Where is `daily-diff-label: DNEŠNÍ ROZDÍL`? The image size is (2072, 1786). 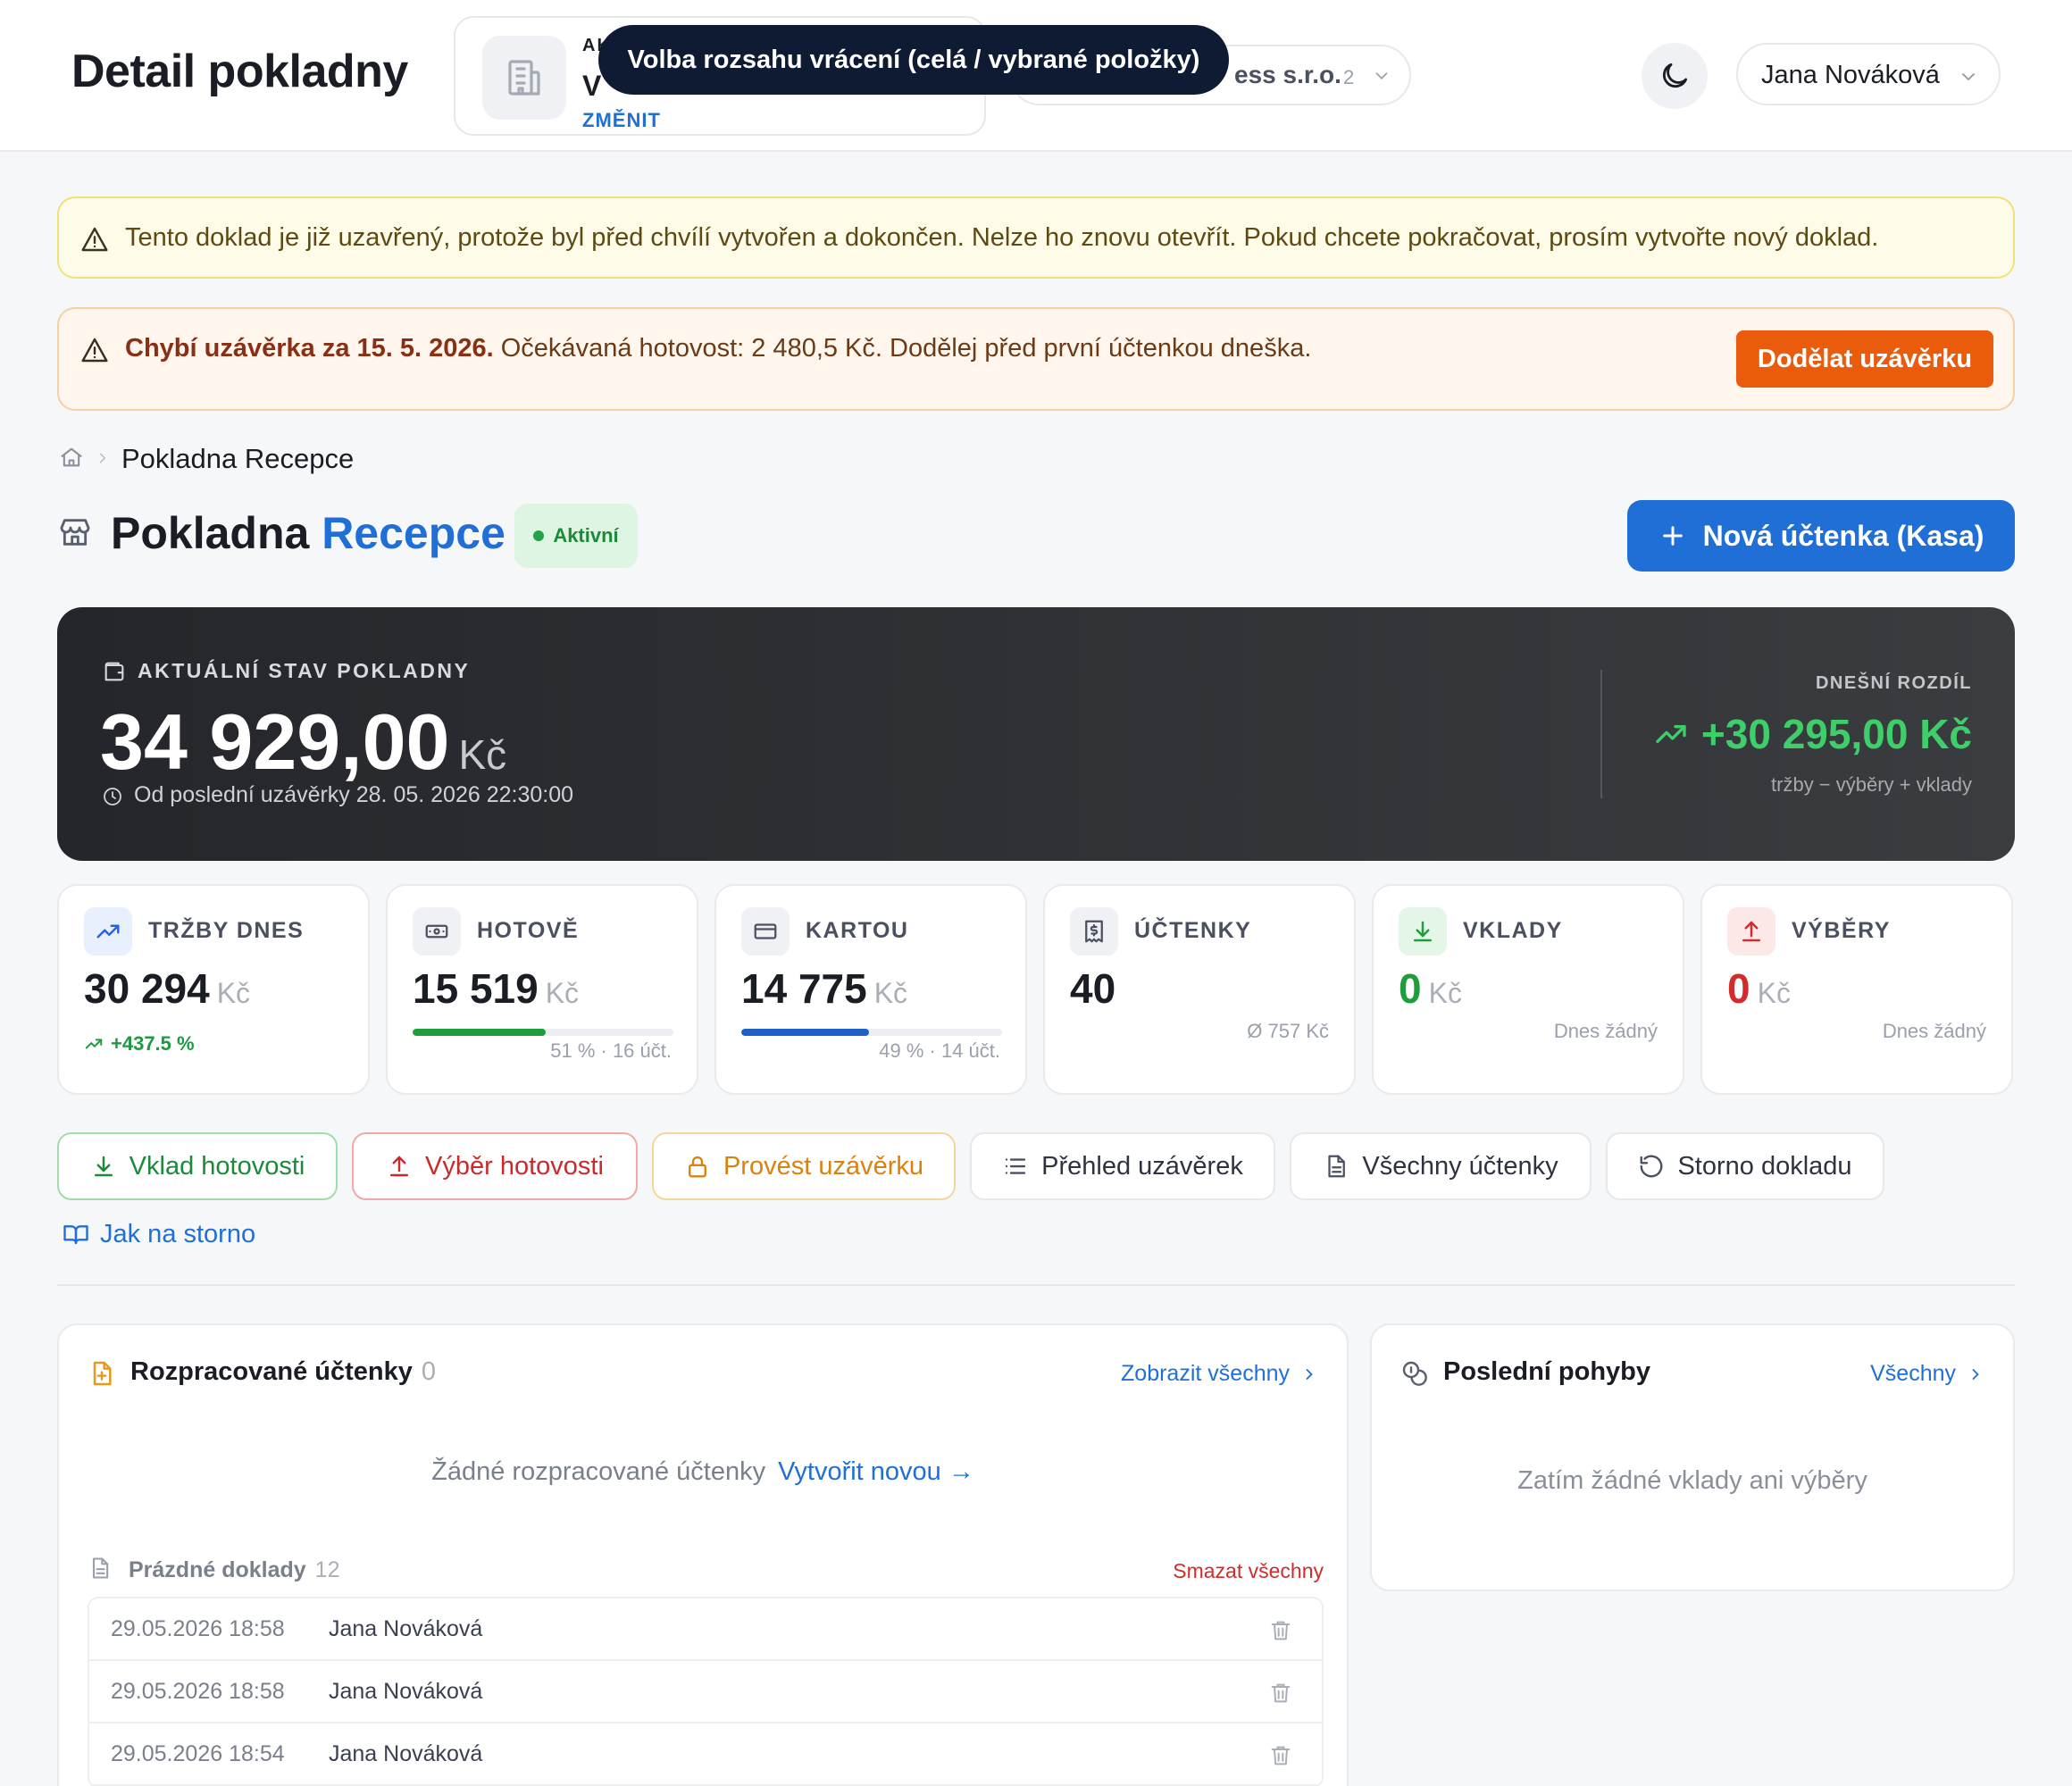 daily-diff-label: DNEŠNÍ ROZDÍL is located at coordinates (1893, 683).